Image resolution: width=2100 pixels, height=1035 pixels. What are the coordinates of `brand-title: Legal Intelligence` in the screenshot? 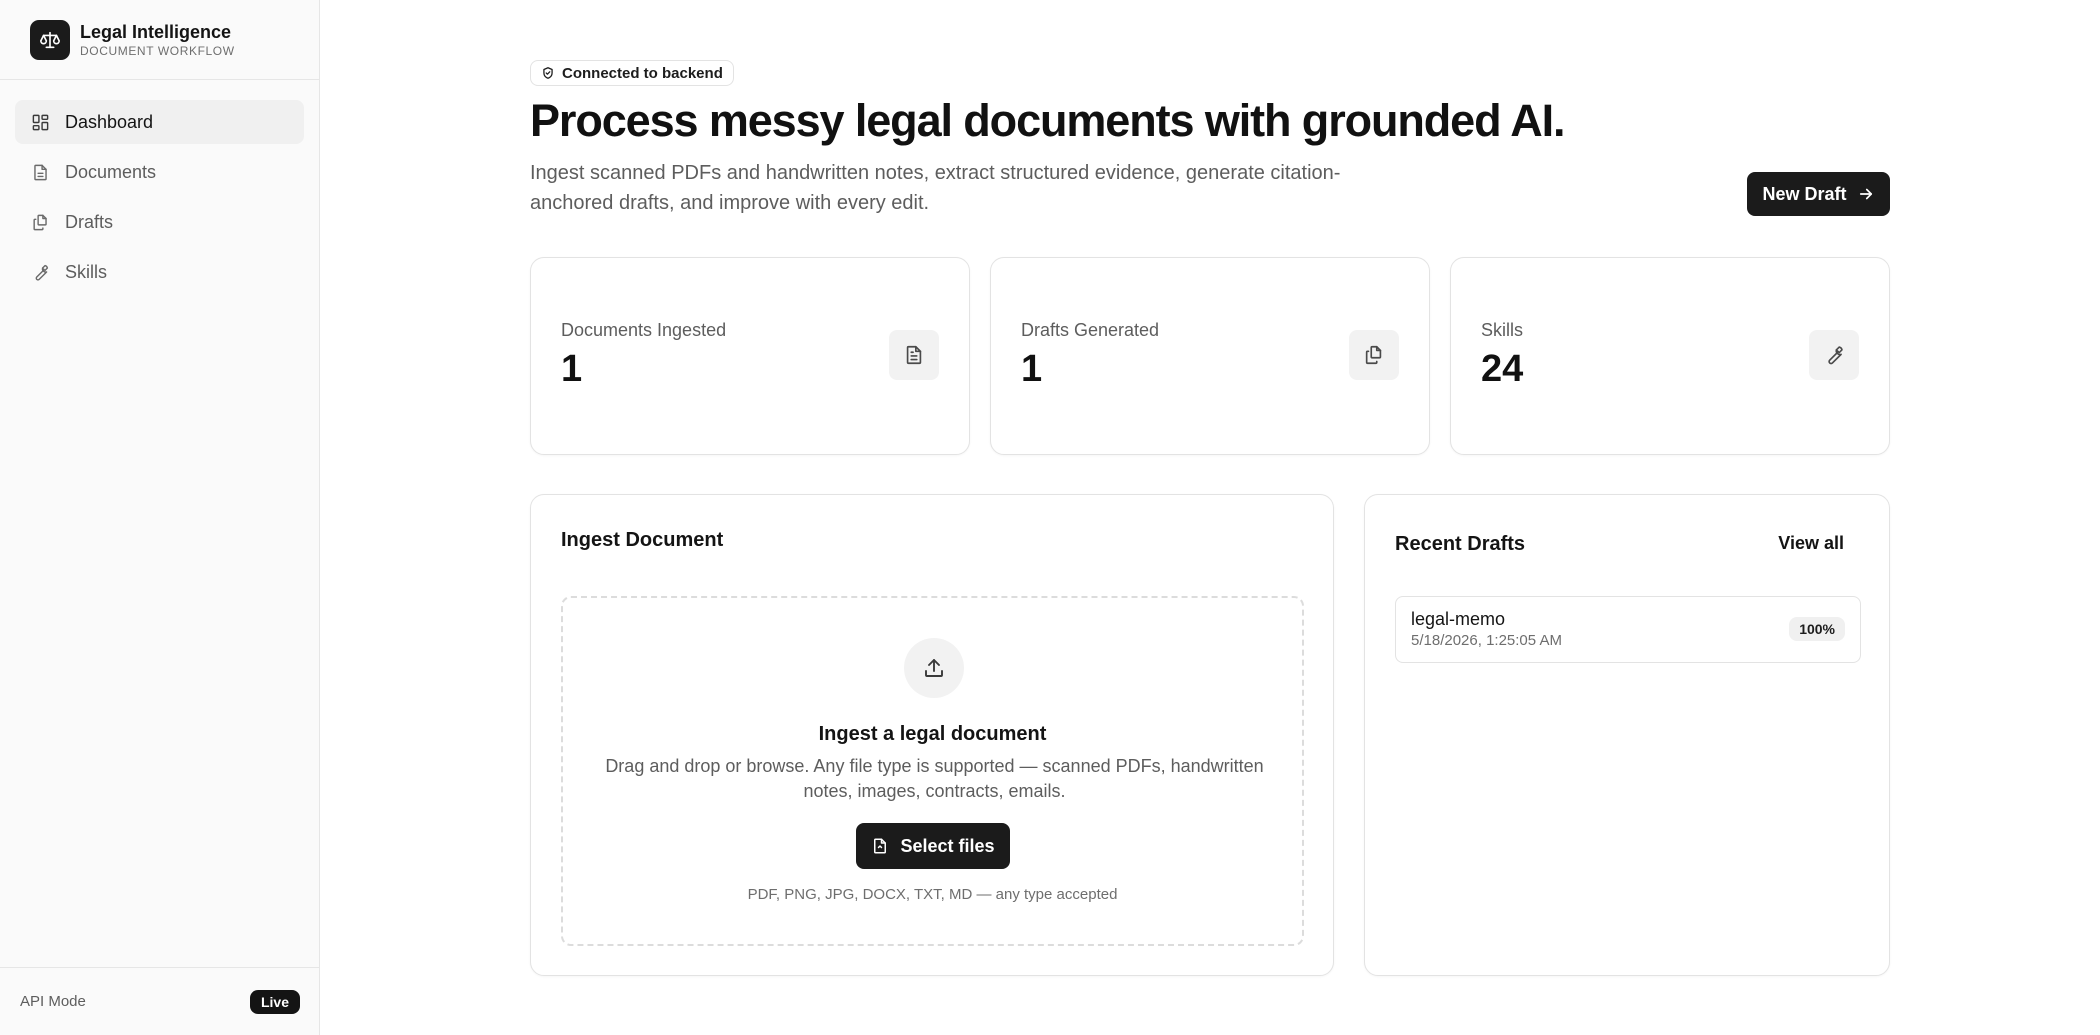 It's located at (156, 31).